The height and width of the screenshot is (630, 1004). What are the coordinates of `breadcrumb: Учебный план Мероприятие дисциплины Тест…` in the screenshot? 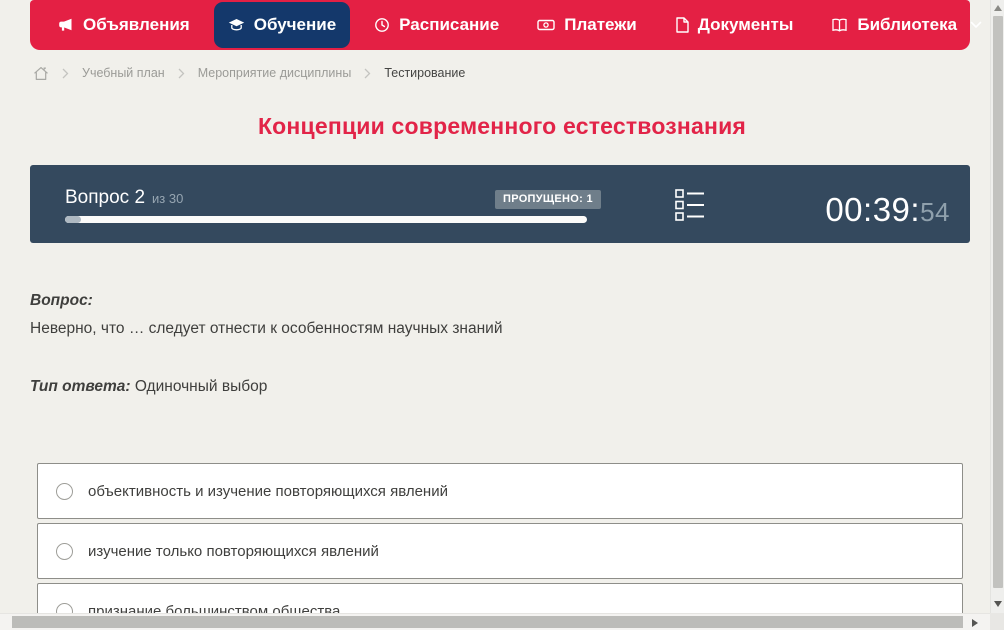 It's located at (249, 73).